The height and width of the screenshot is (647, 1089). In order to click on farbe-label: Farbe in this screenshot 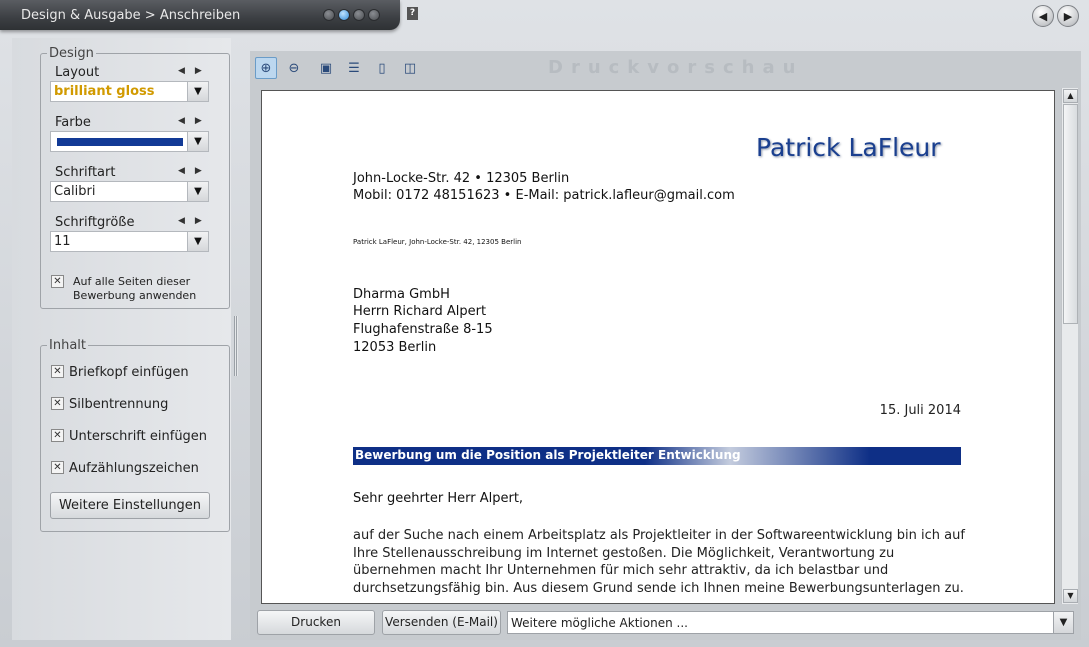, I will do `click(73, 122)`.